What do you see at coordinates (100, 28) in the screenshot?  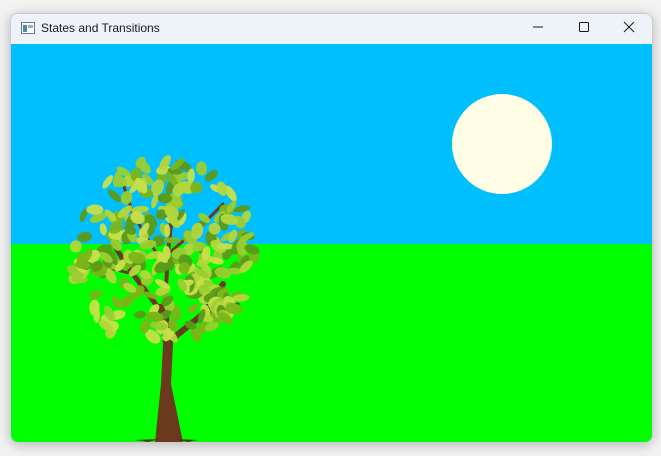 I see `window-title: States and Transitions` at bounding box center [100, 28].